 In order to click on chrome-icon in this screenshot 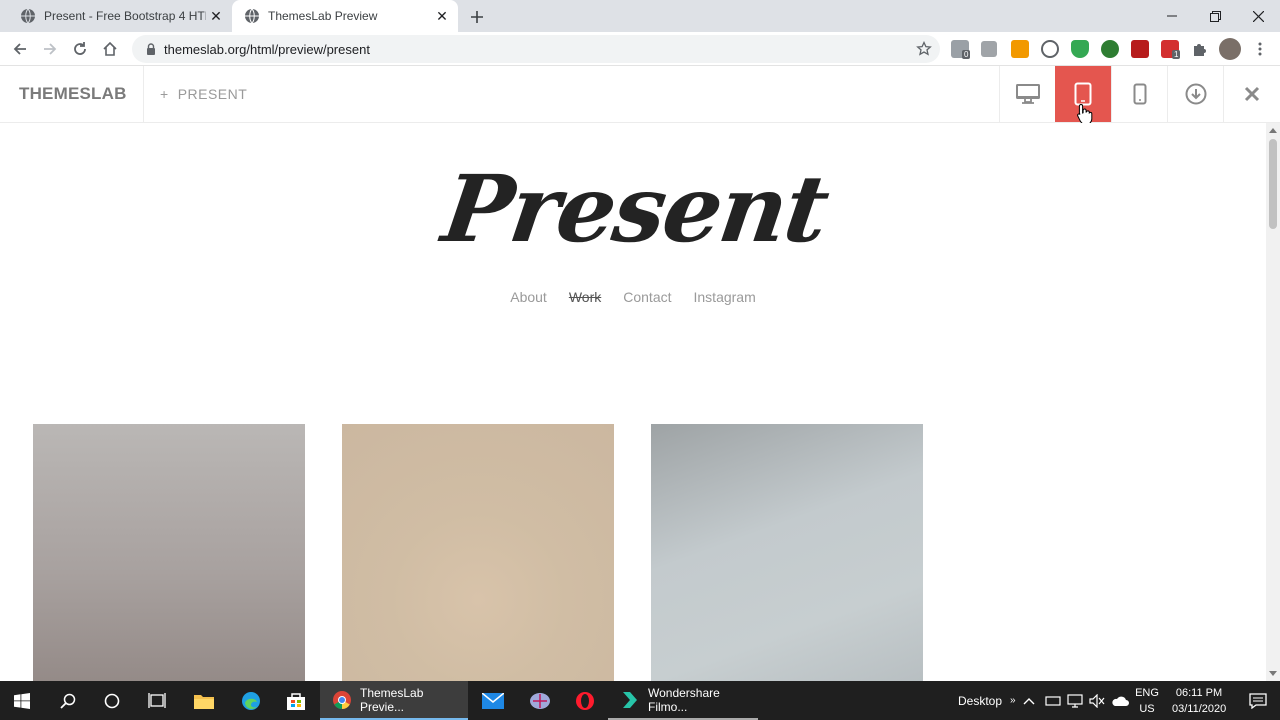, I will do `click(342, 699)`.